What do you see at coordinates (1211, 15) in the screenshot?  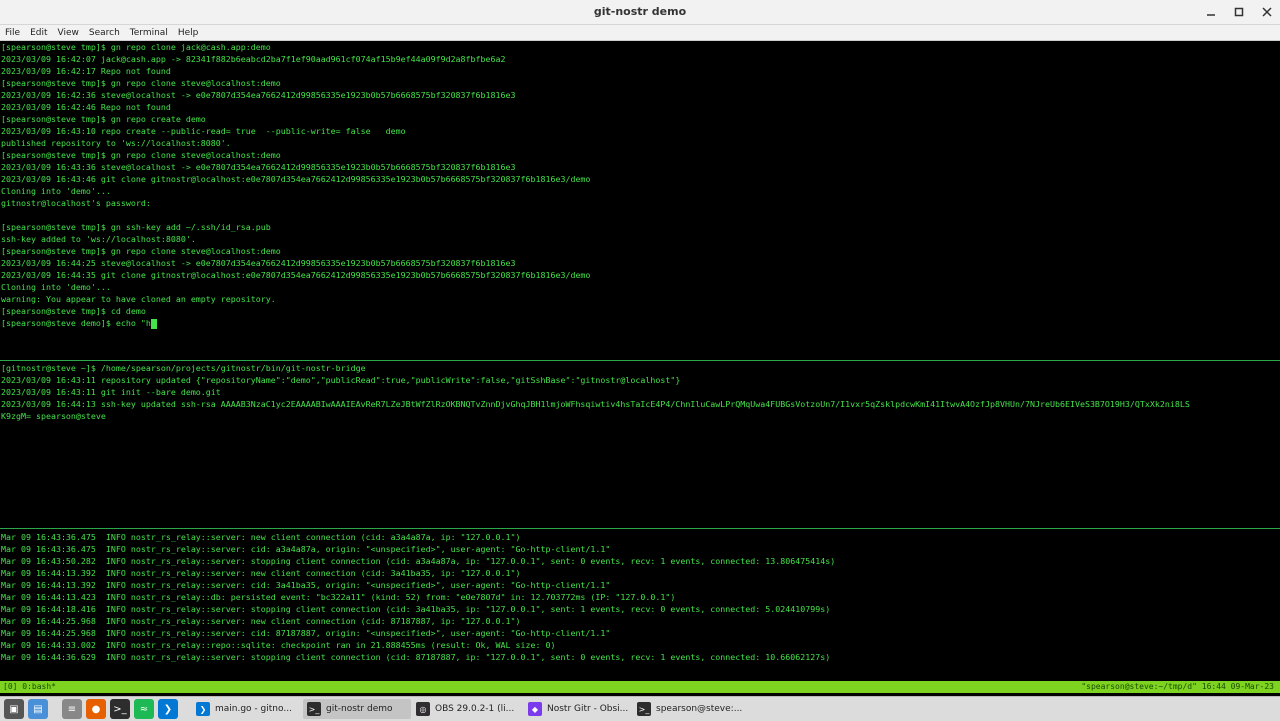 I see `minimize-icon` at bounding box center [1211, 15].